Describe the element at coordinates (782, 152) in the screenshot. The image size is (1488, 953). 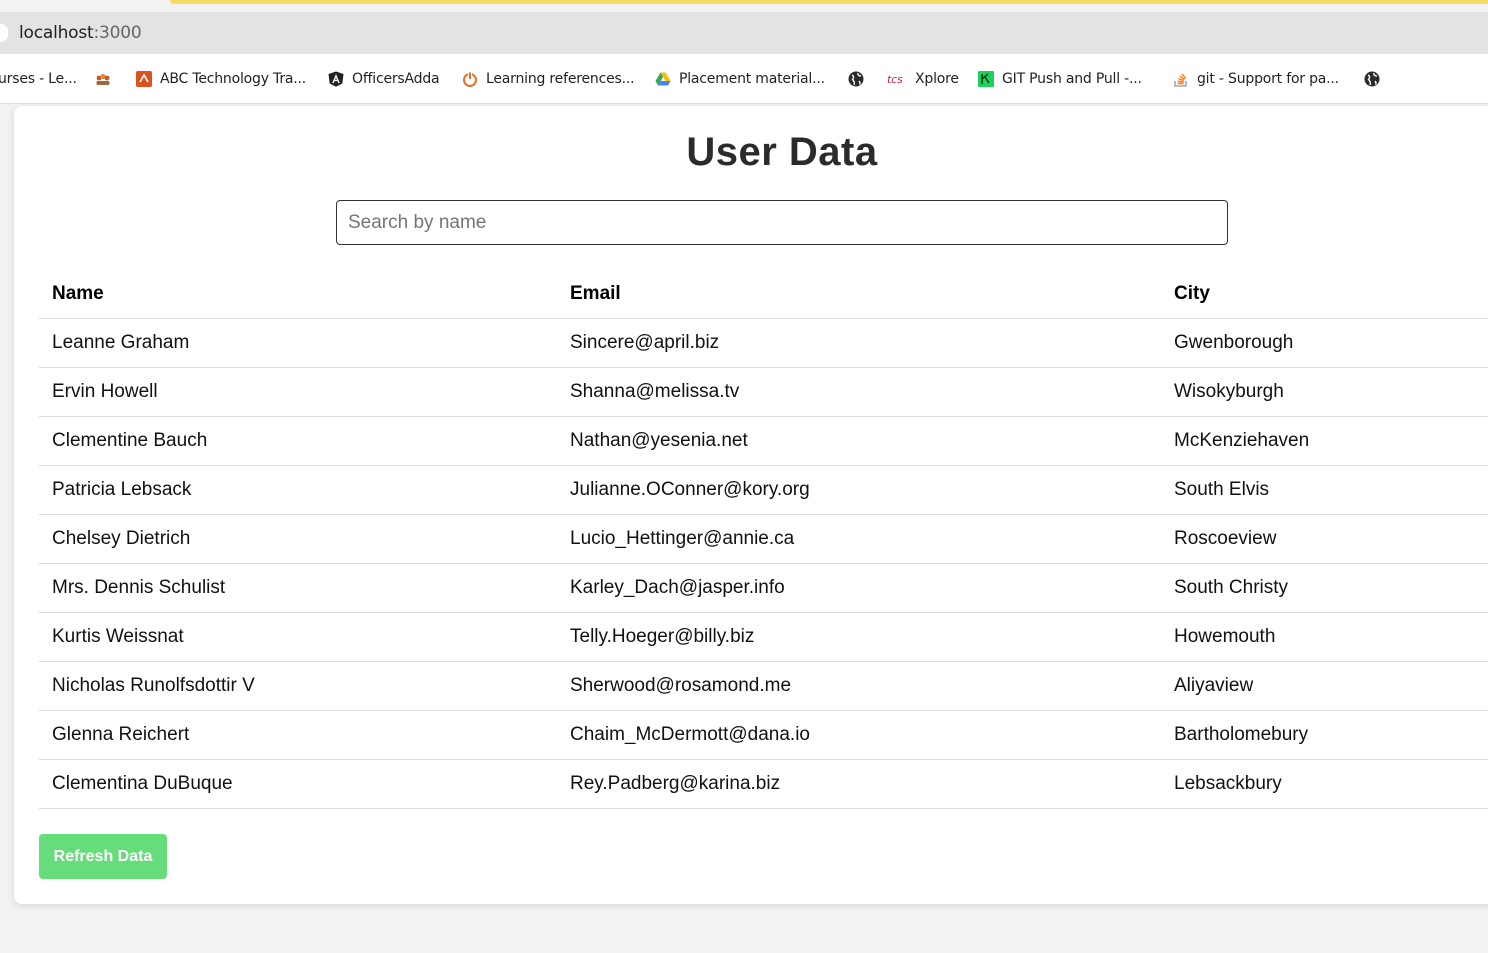
I see `page-title: User Data` at that location.